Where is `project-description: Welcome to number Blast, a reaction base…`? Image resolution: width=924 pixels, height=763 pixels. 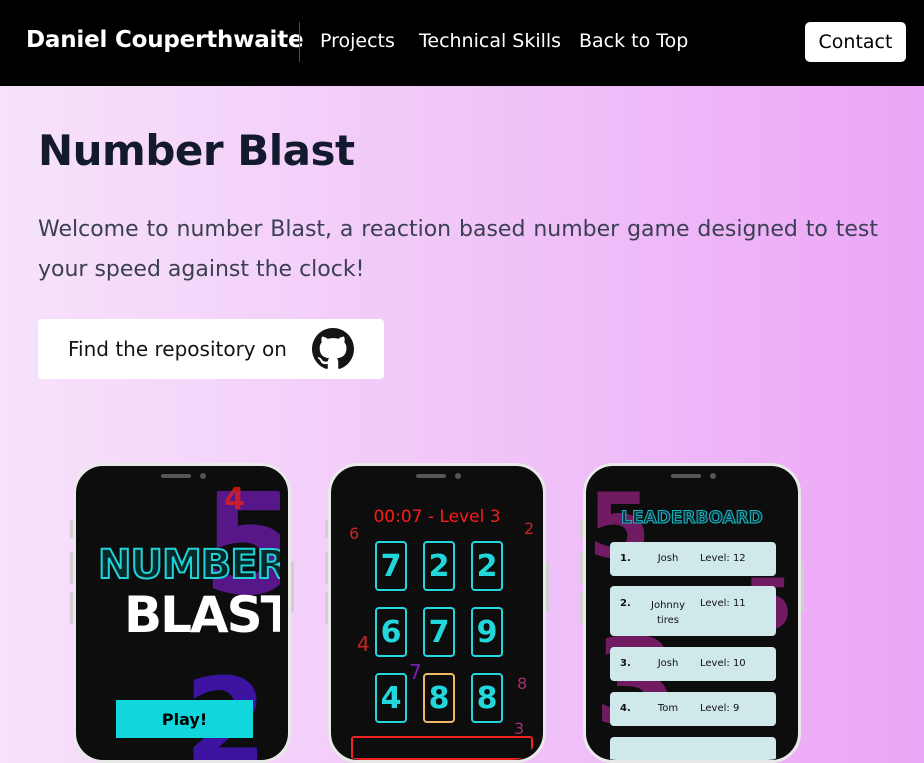
project-description: Welcome to number Blast, a reaction base… is located at coordinates (458, 249).